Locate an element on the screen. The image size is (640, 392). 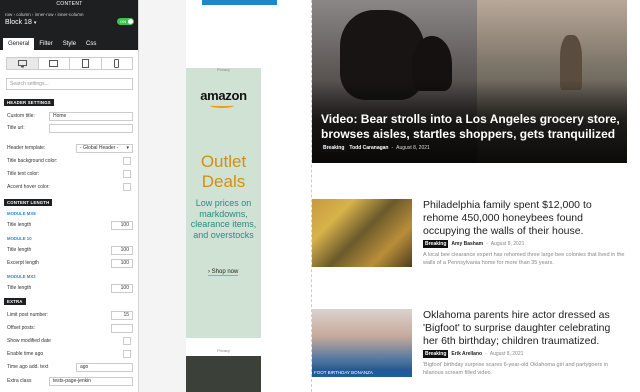
ad-bottom-image is located at coordinates (223, 374).